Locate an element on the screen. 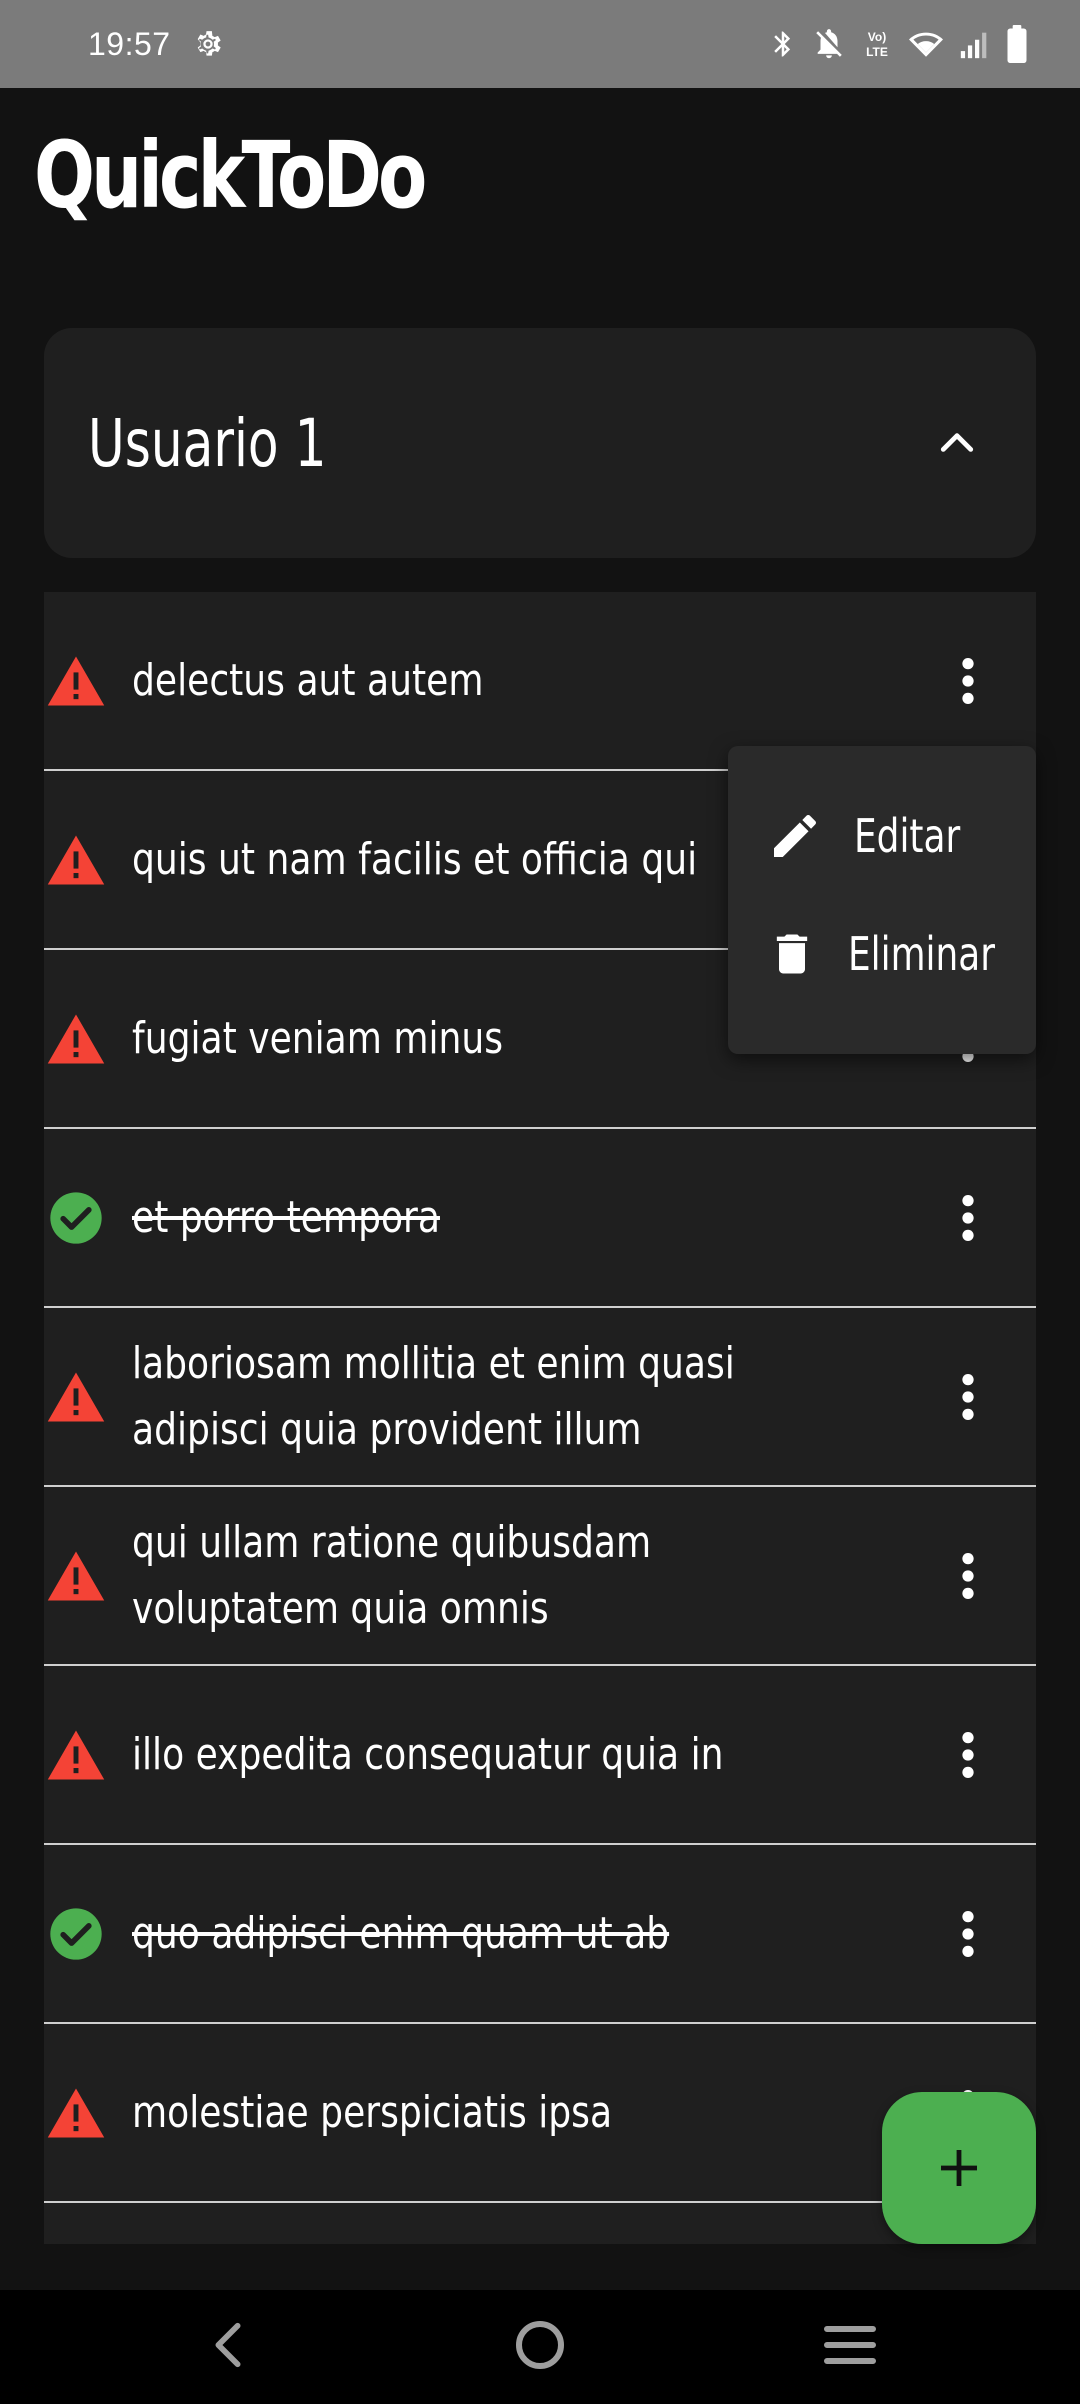 The image size is (1080, 2404). menu-item-delete: Eliminar is located at coordinates (882, 954).